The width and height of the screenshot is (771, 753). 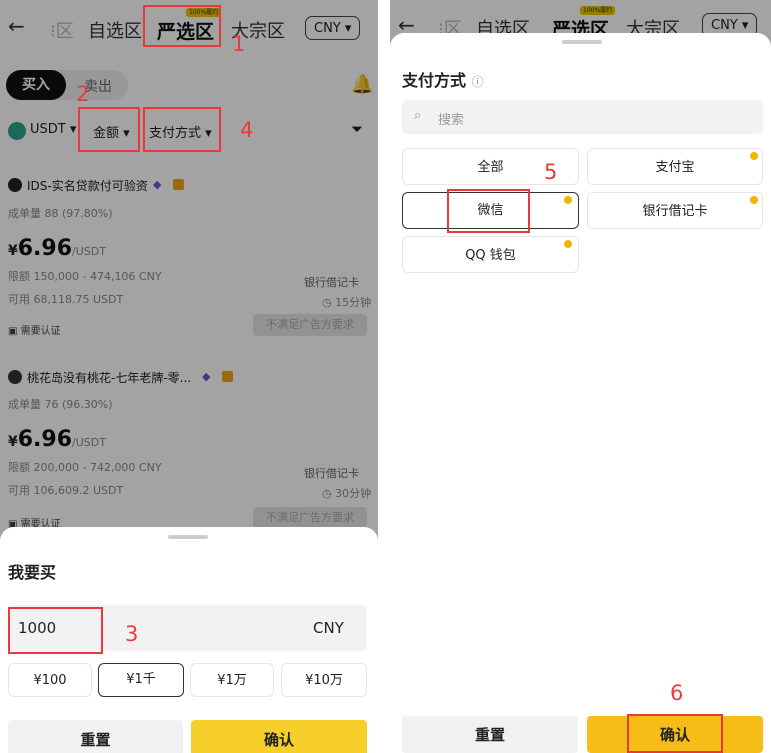 What do you see at coordinates (675, 166) in the screenshot?
I see `option-alipay: 支付宝` at bounding box center [675, 166].